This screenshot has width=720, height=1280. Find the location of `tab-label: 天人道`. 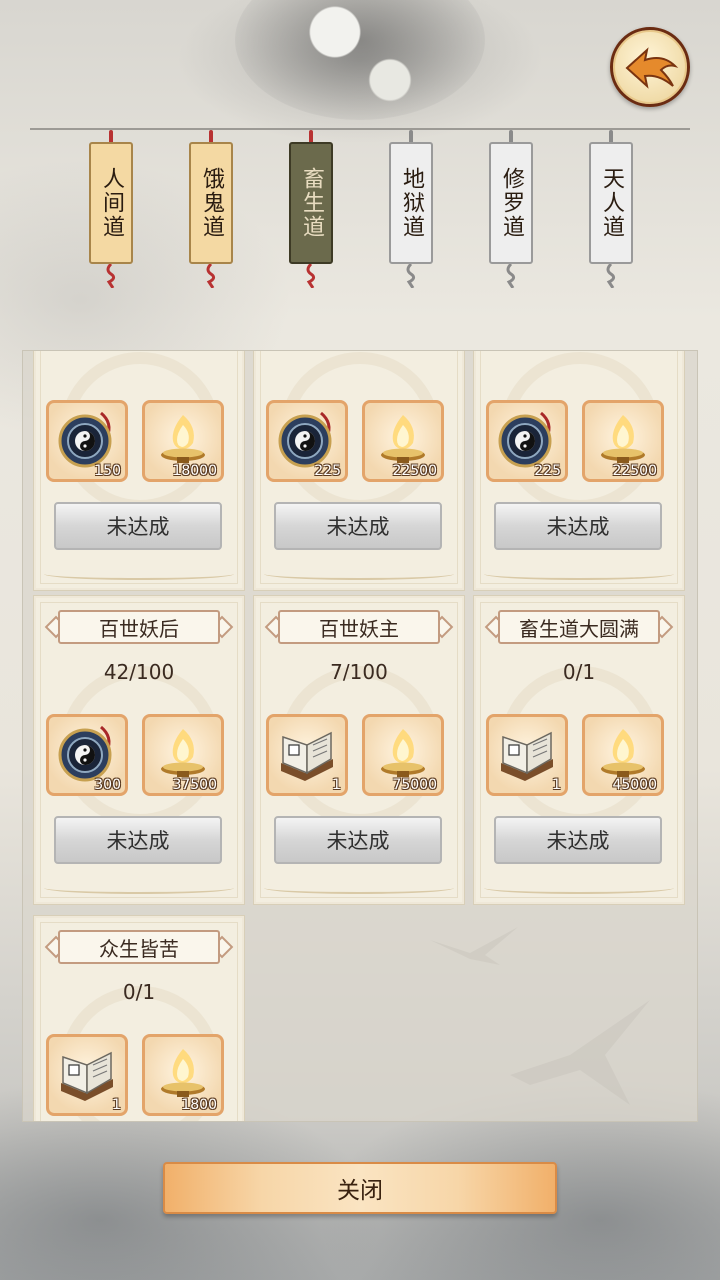

tab-label: 天人道 is located at coordinates (611, 203).